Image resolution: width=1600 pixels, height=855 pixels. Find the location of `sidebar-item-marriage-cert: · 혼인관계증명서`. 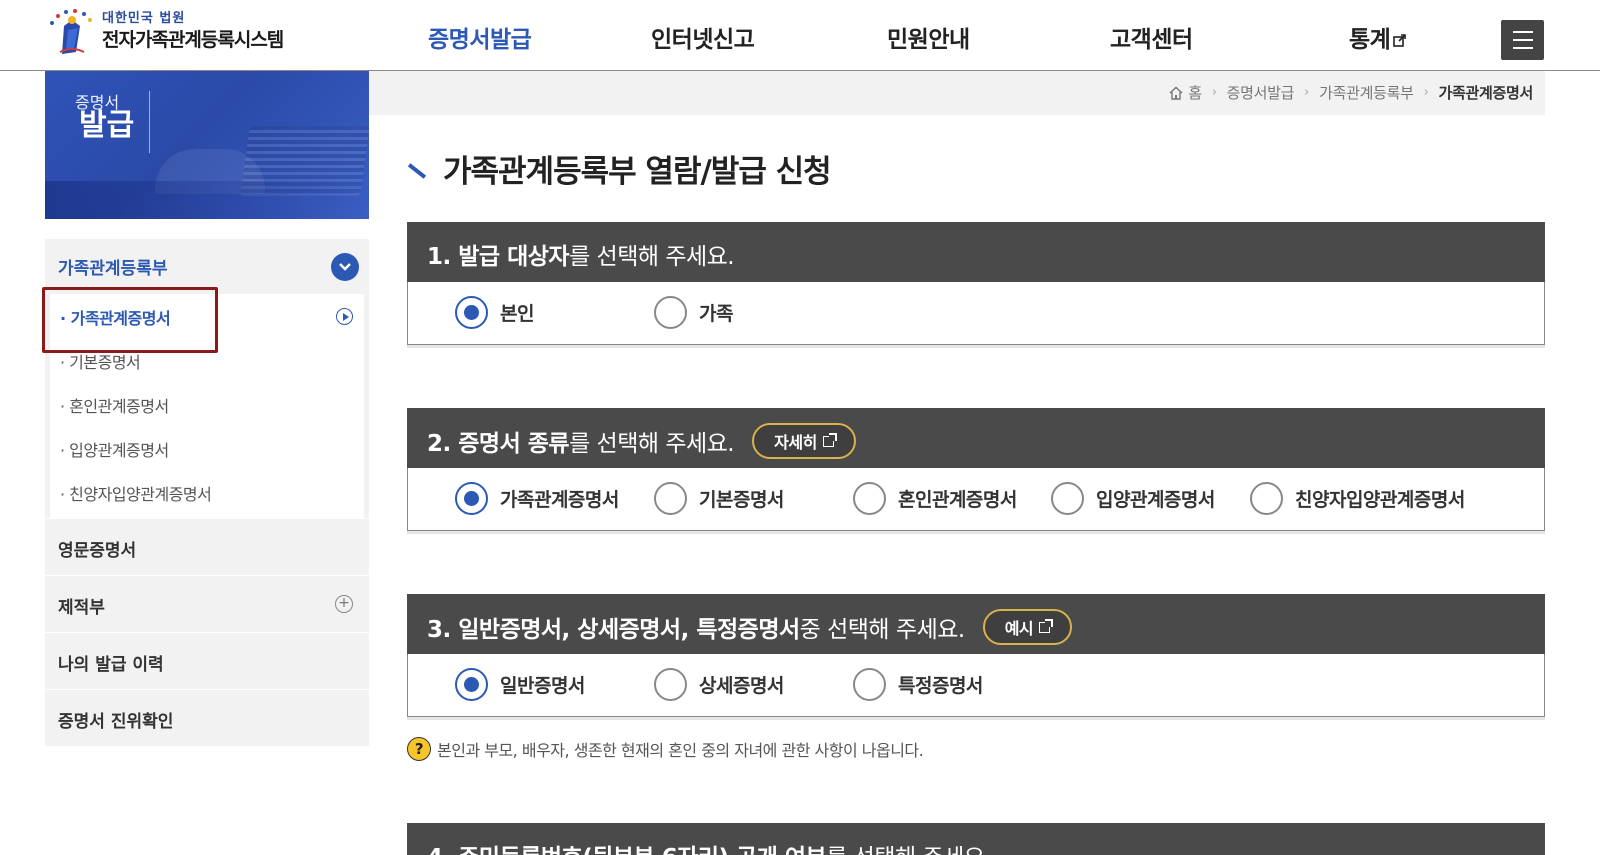

sidebar-item-marriage-cert: · 혼인관계증명서 is located at coordinates (207, 404).